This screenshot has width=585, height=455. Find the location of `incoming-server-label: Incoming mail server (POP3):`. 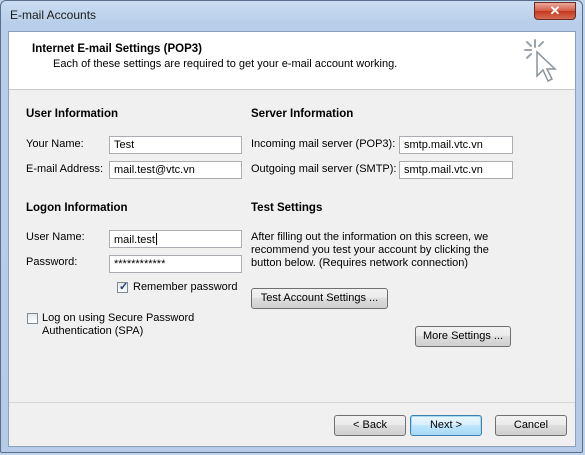

incoming-server-label: Incoming mail server (POP3): is located at coordinates (323, 144).